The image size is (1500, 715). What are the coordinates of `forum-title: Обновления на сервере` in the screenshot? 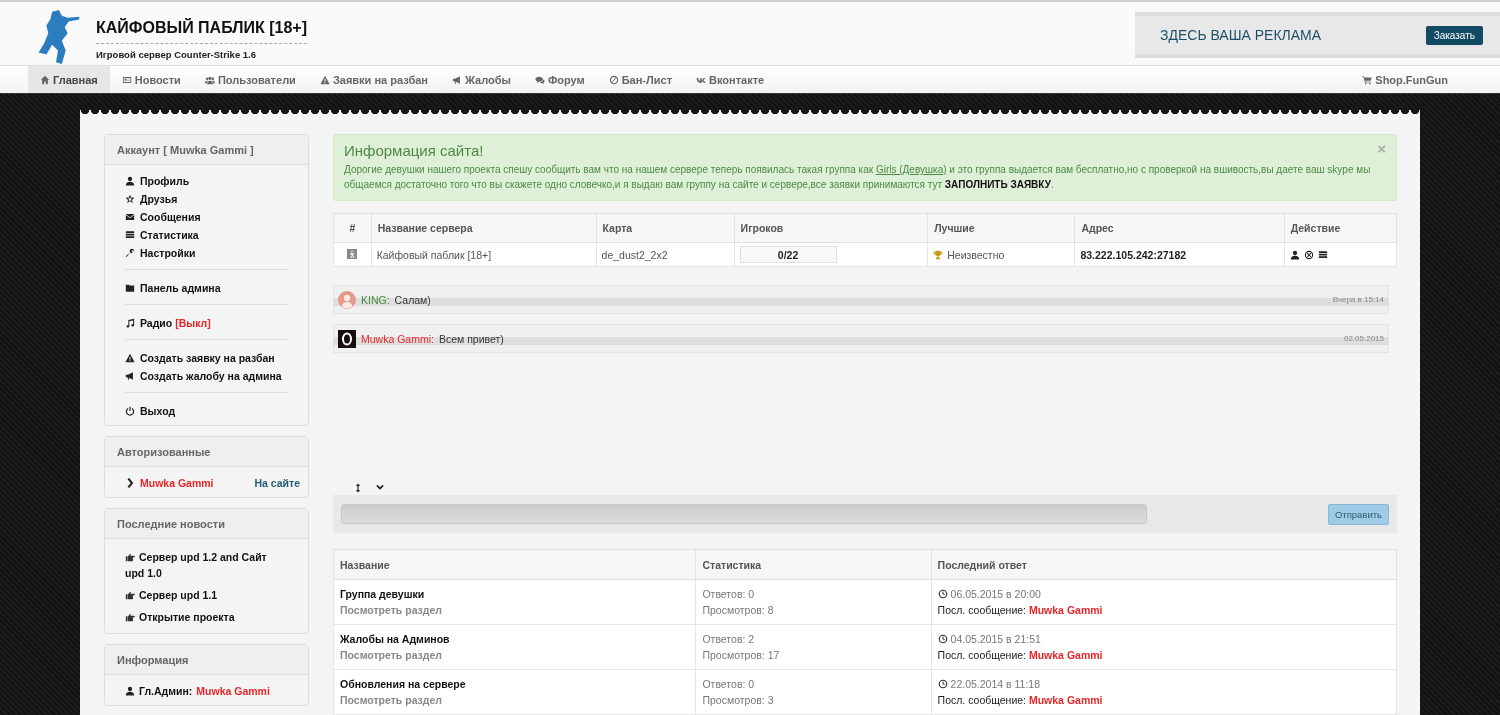 It's located at (515, 684).